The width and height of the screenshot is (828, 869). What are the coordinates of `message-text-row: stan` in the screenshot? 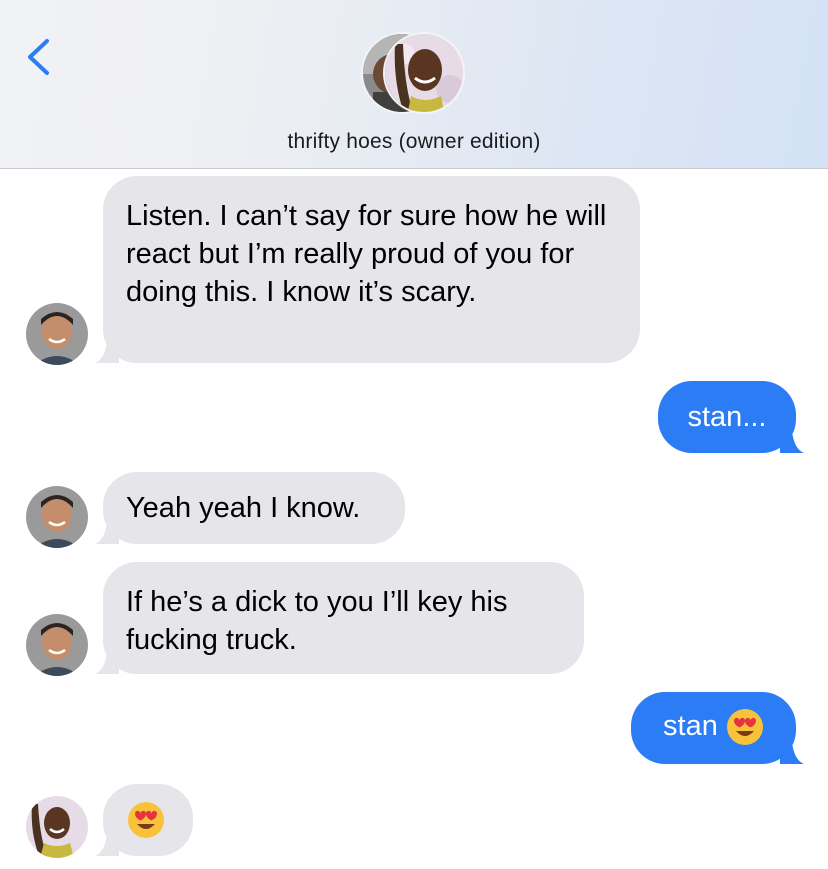 It's located at (713, 726).